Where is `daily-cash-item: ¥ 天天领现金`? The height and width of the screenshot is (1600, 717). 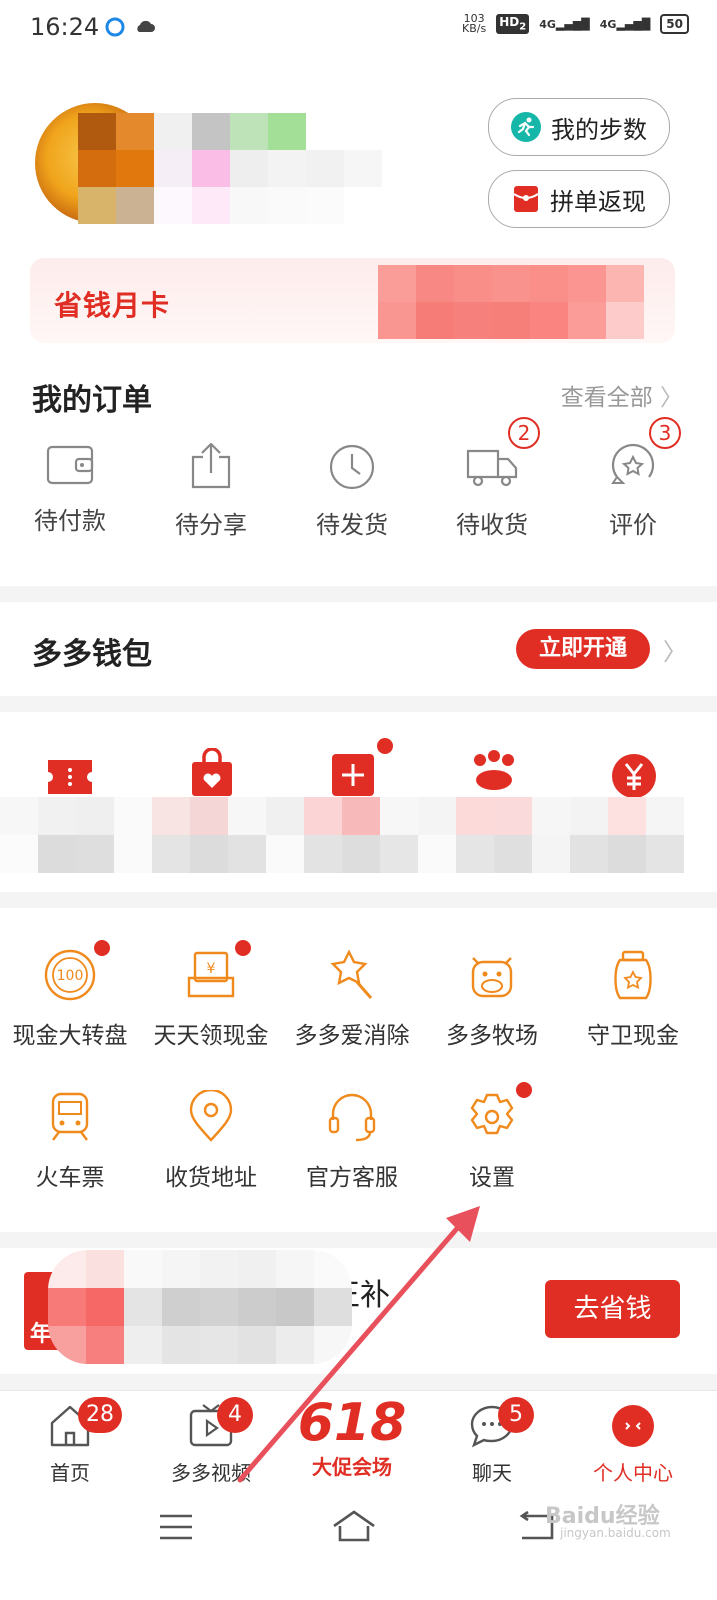 daily-cash-item: ¥ 天天领现金 is located at coordinates (211, 995).